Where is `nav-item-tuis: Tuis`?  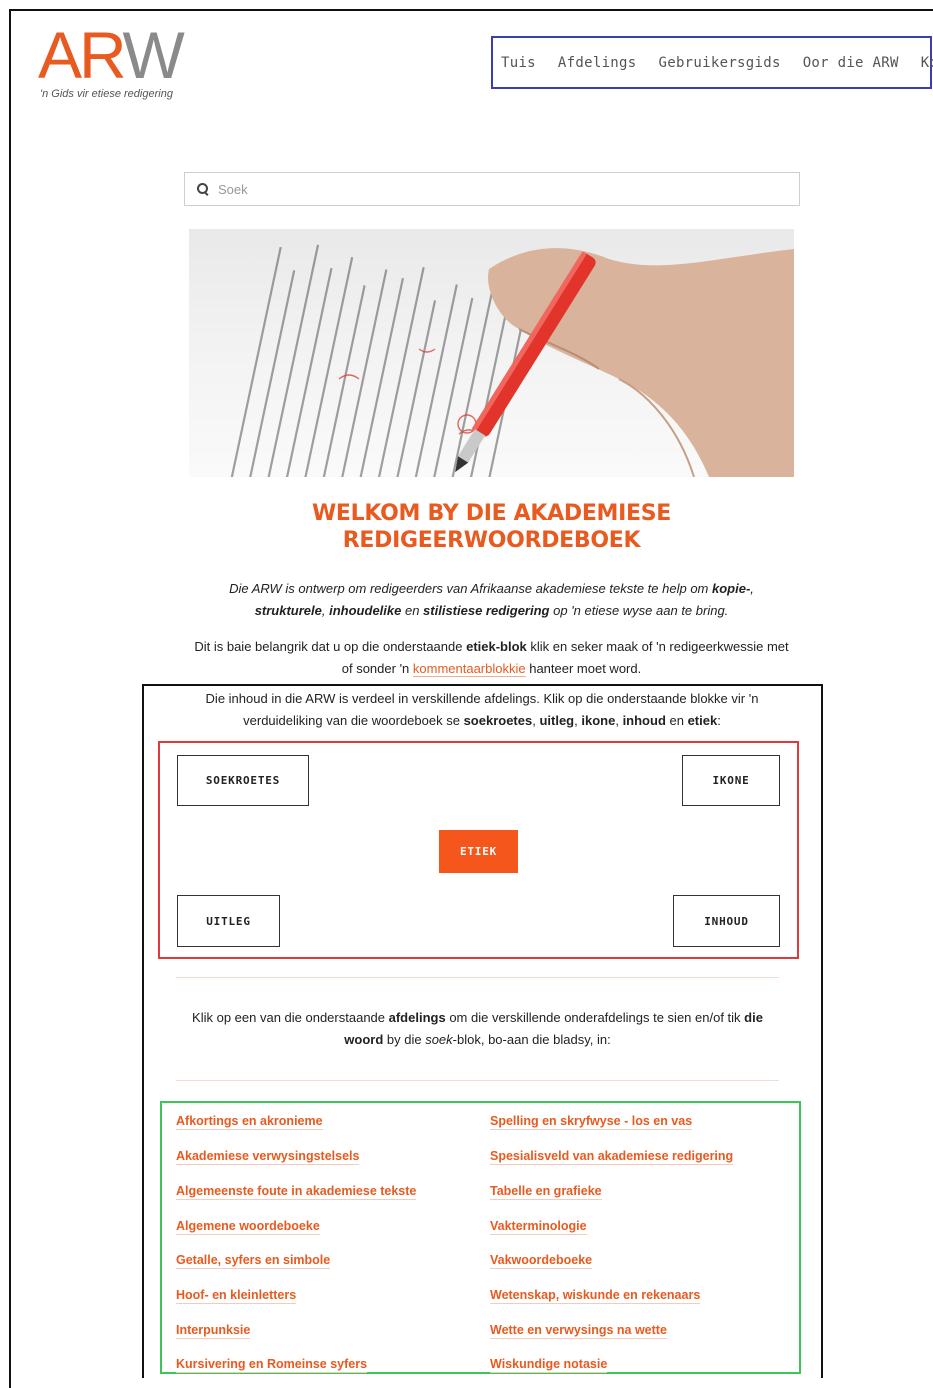 nav-item-tuis: Tuis is located at coordinates (518, 63).